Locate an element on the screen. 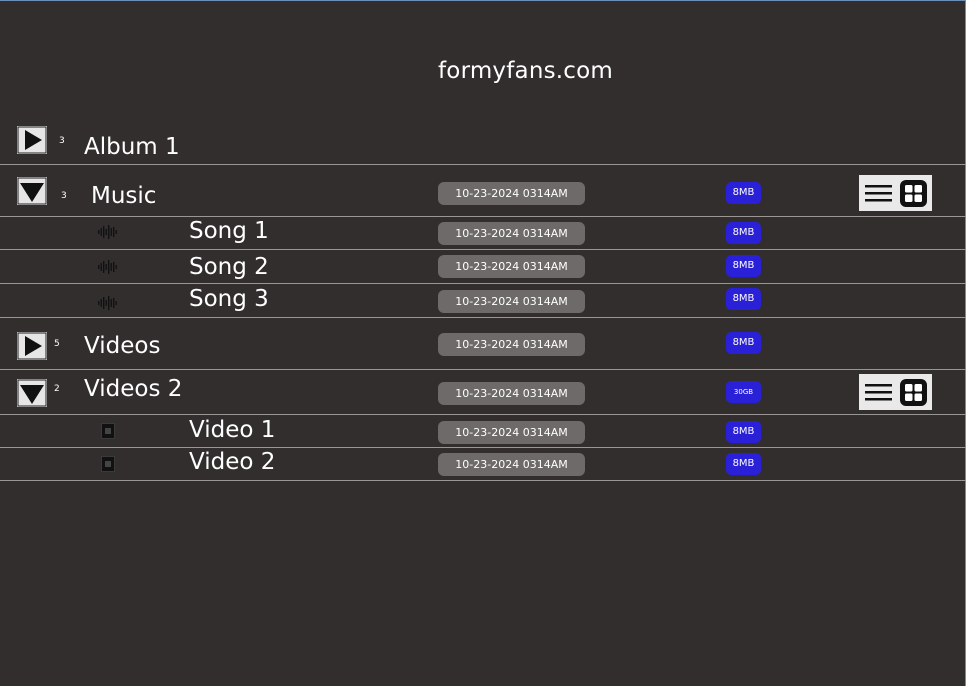 This screenshot has width=966, height=686. file-row-video-2: Video 2 10-23-2024 0314AM 8MB is located at coordinates (483, 464).